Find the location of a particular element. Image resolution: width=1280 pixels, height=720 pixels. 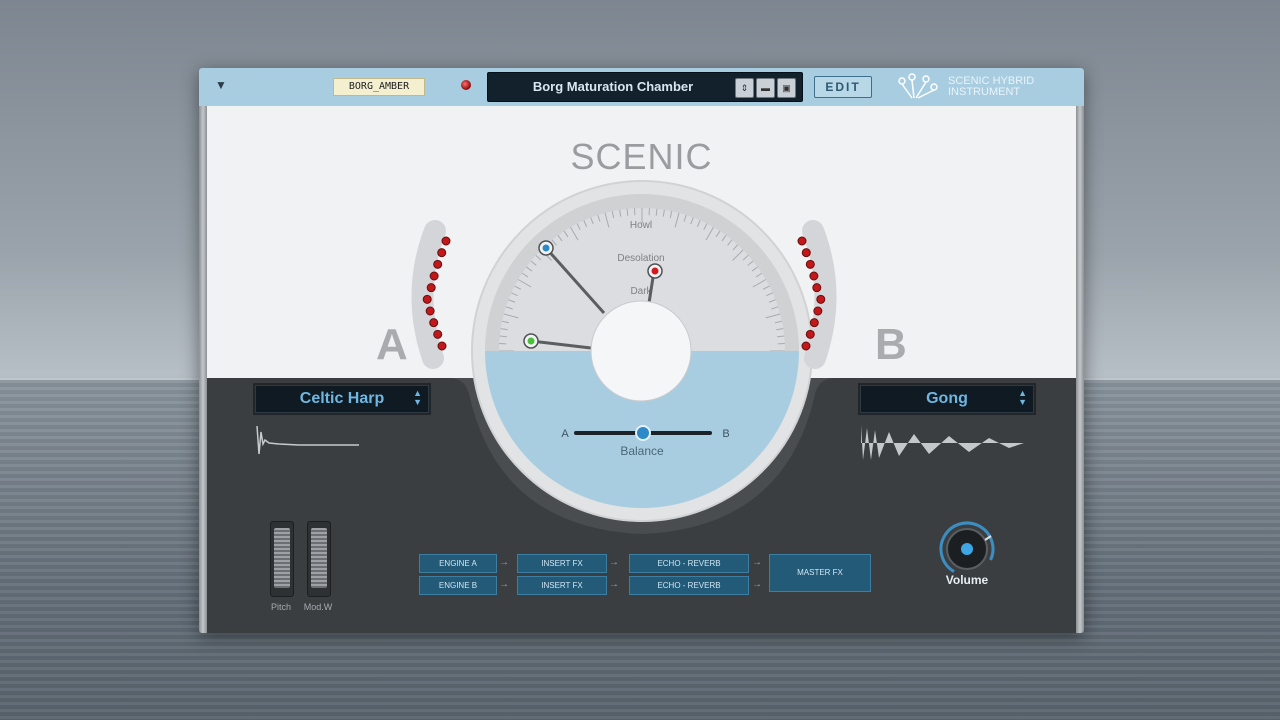

insert-fx-b-node: INSERT FX is located at coordinates (562, 585).